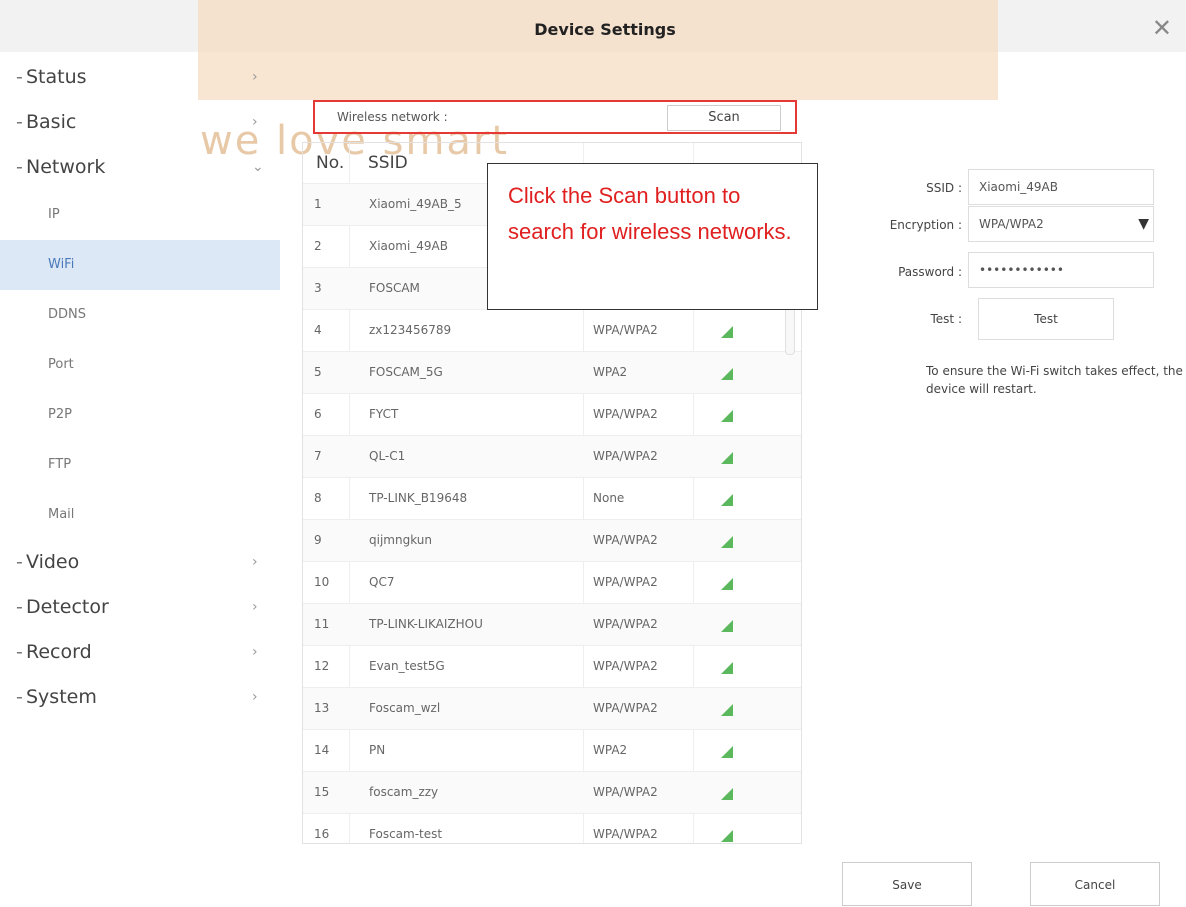 This screenshot has height=907, width=1186. Describe the element at coordinates (258, 167) in the screenshot. I see `chevron-down-icon: ⌄` at that location.